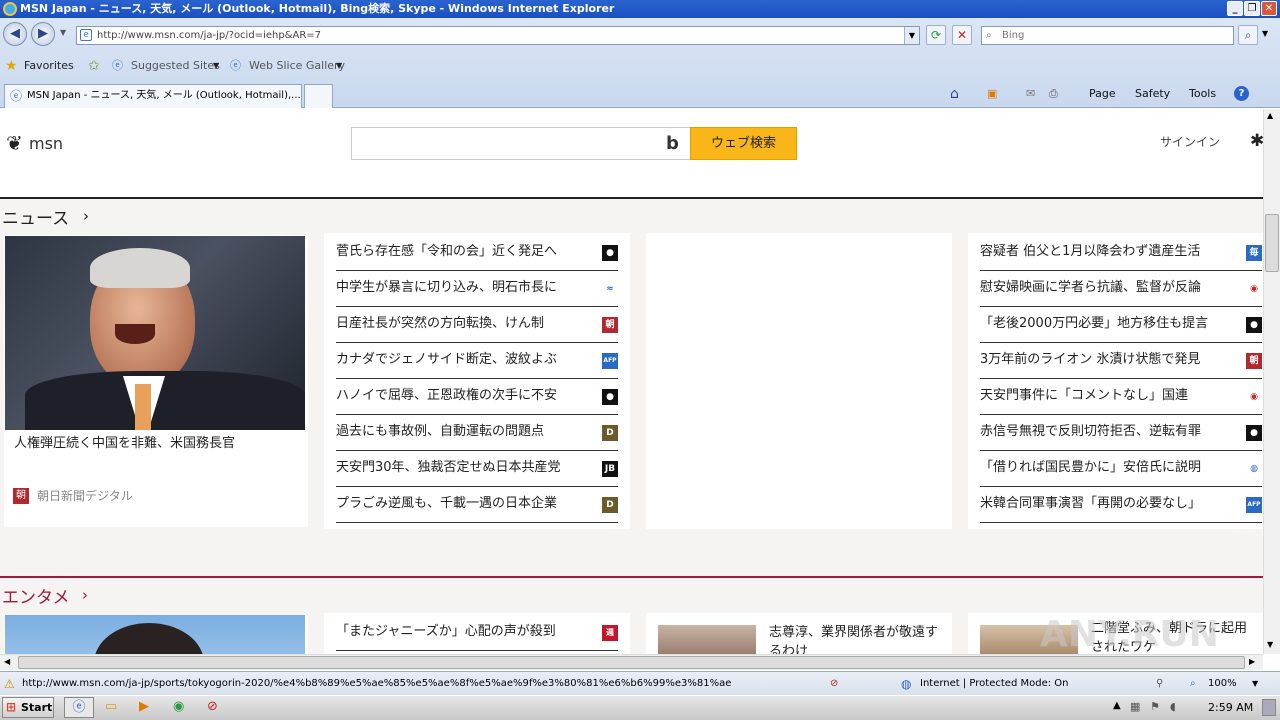 The image size is (1280, 720). I want to click on back-button: ◀, so click(15, 34).